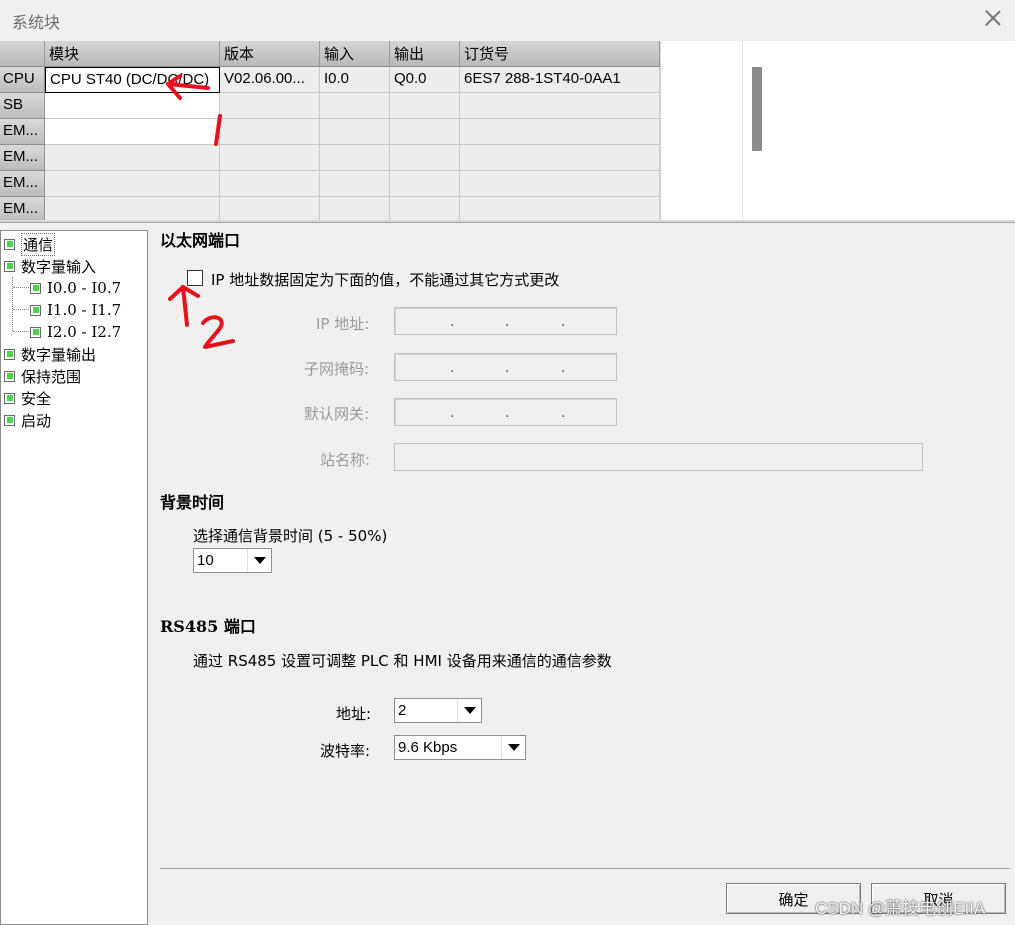 The image size is (1015, 925). What do you see at coordinates (75, 332) in the screenshot?
I see `tree-item-i2: I2.0 - I2.7` at bounding box center [75, 332].